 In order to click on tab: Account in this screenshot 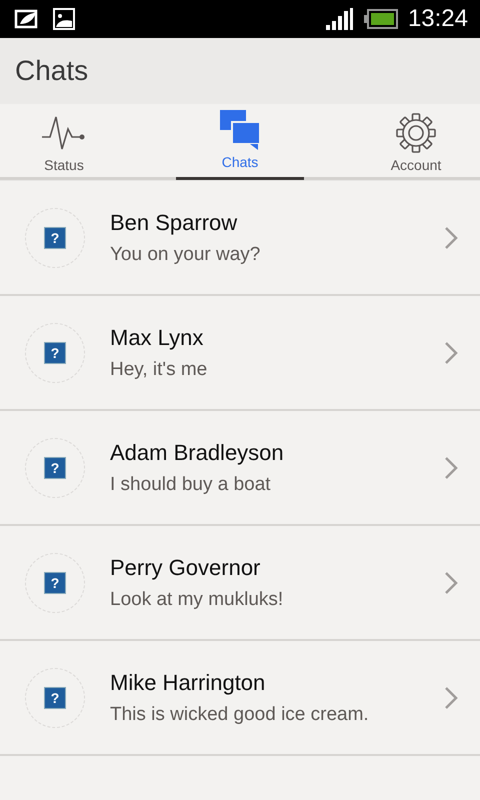, I will do `click(416, 142)`.